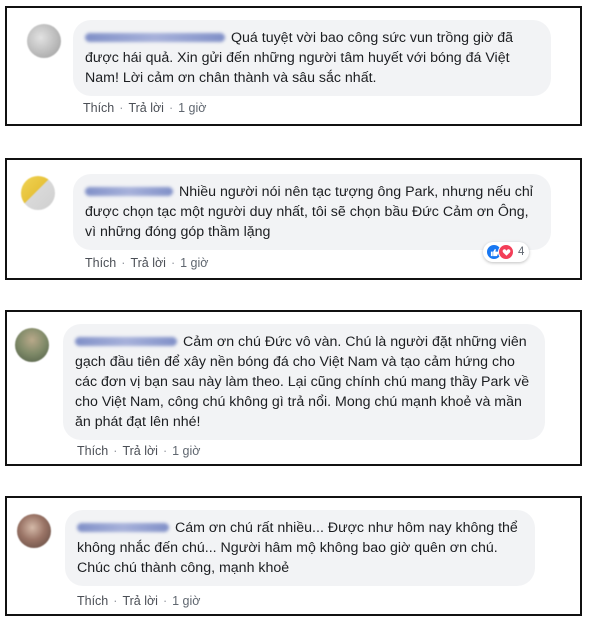 The image size is (590, 623). Describe the element at coordinates (521, 252) in the screenshot. I see `reaction-count: 4` at that location.